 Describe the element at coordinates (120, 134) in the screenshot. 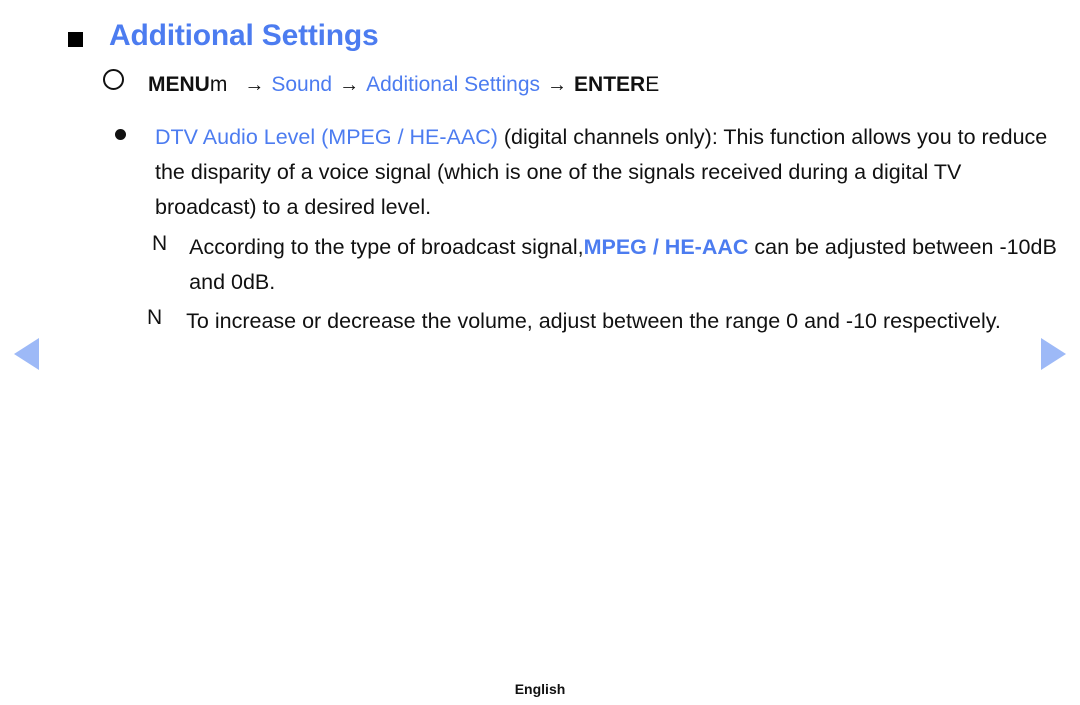

I see `filled-dot-icon` at that location.